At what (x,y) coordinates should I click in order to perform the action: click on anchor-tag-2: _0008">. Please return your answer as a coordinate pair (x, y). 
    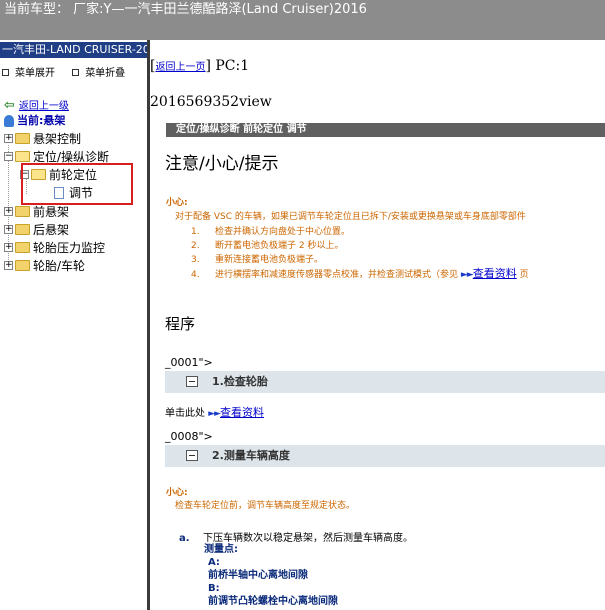
    Looking at the image, I should click on (189, 436).